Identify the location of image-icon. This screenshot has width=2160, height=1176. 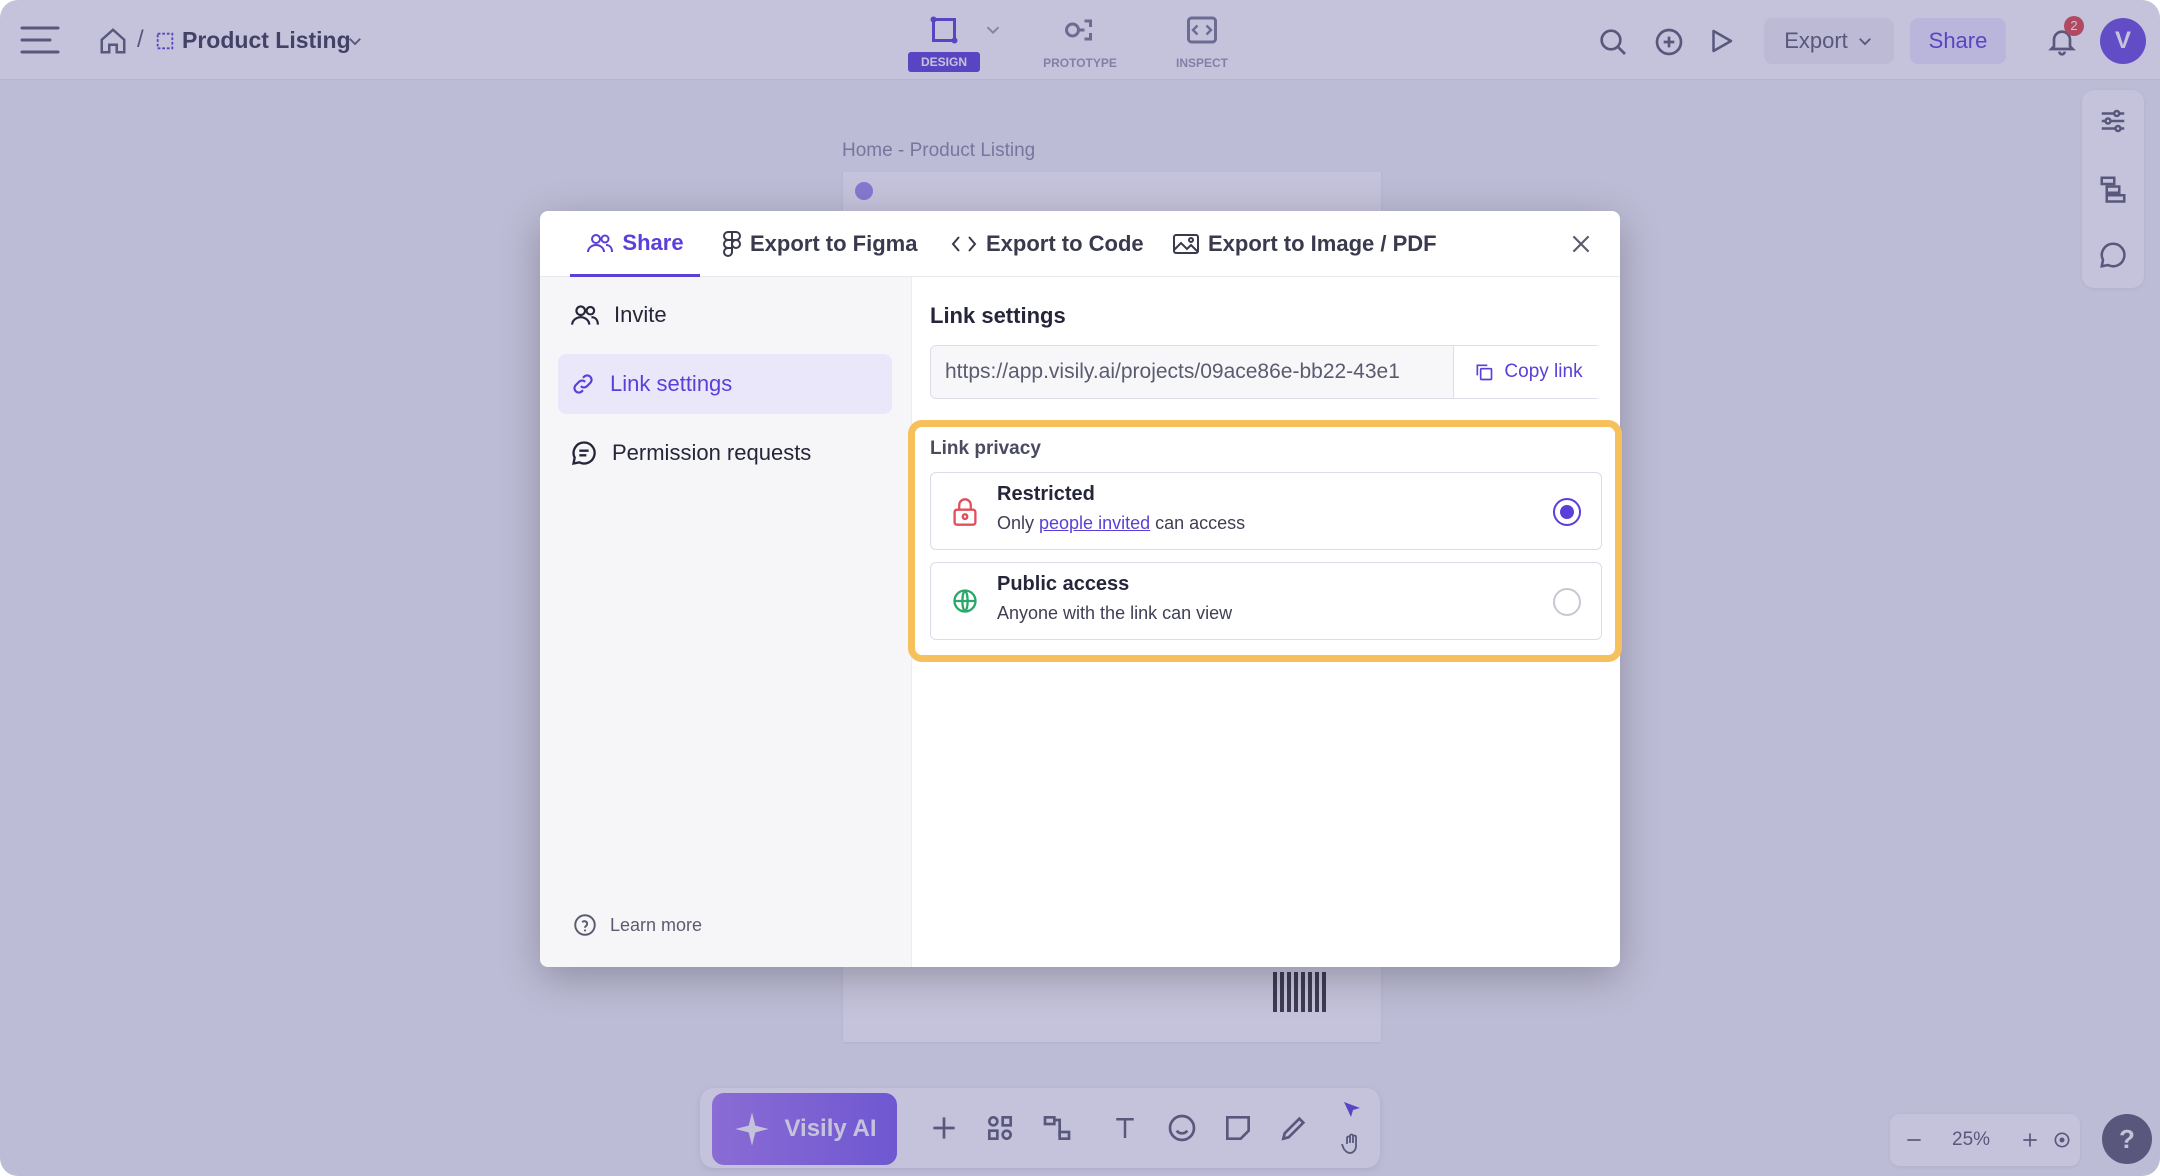
(1186, 244).